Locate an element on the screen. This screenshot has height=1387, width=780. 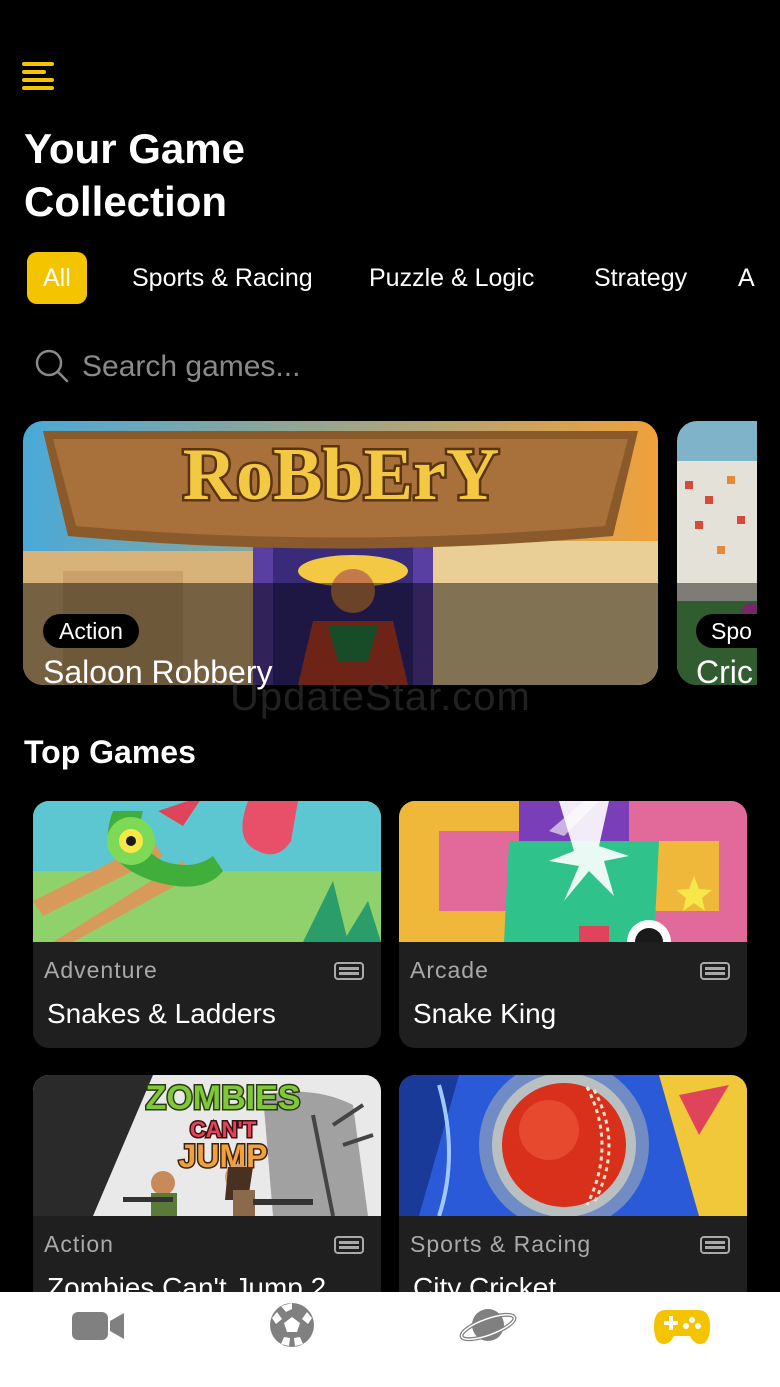
tab-strategy: Strategy is located at coordinates (640, 278).